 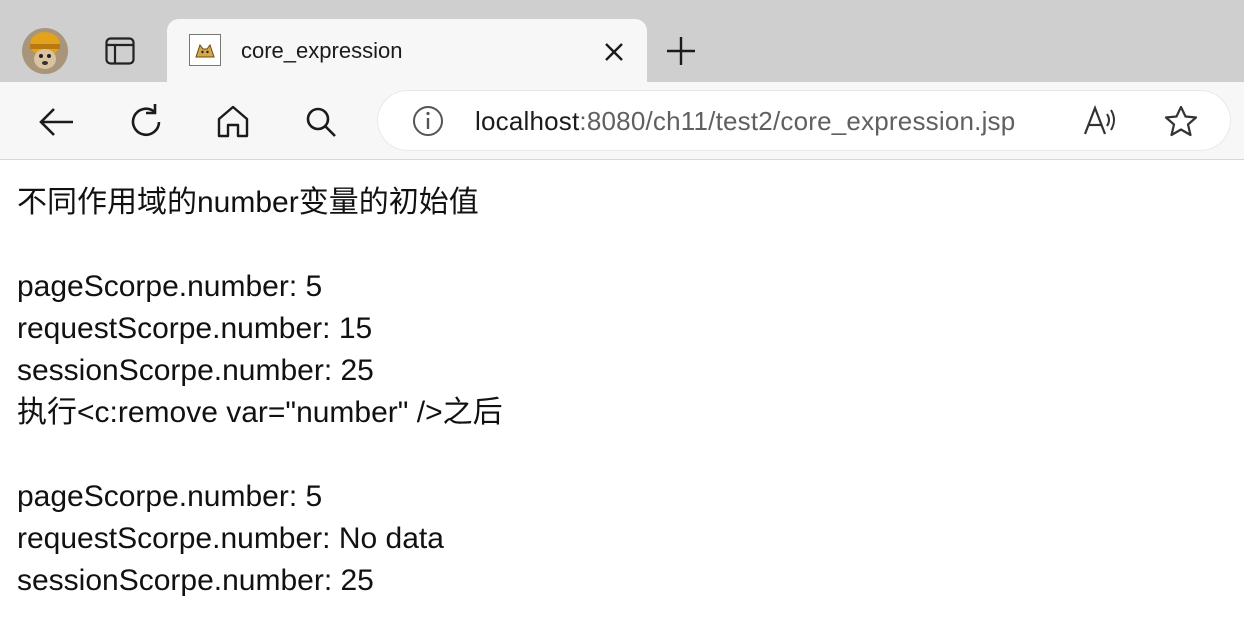 What do you see at coordinates (195, 580) in the screenshot?
I see `after-session-scope: sessionScorpe.number: 25` at bounding box center [195, 580].